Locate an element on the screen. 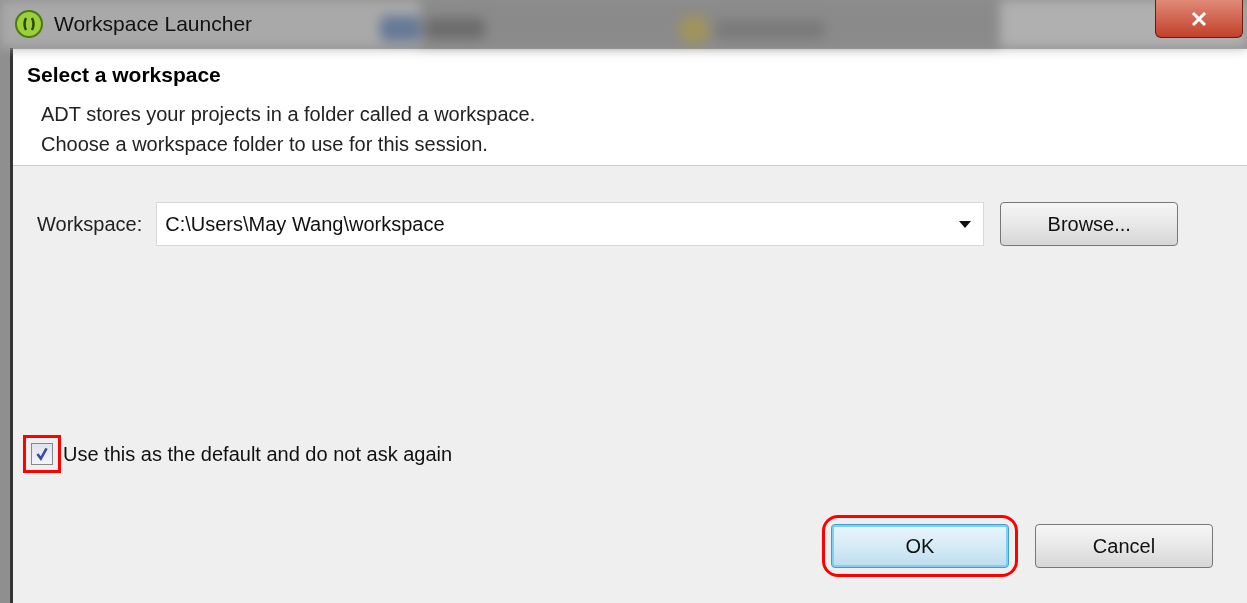  caret-icon is located at coordinates (965, 224).